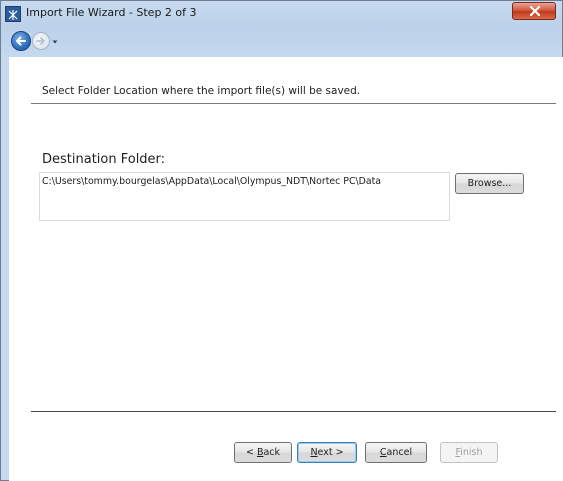 The width and height of the screenshot is (563, 481). What do you see at coordinates (281, 42) in the screenshot?
I see `navigation-bar` at bounding box center [281, 42].